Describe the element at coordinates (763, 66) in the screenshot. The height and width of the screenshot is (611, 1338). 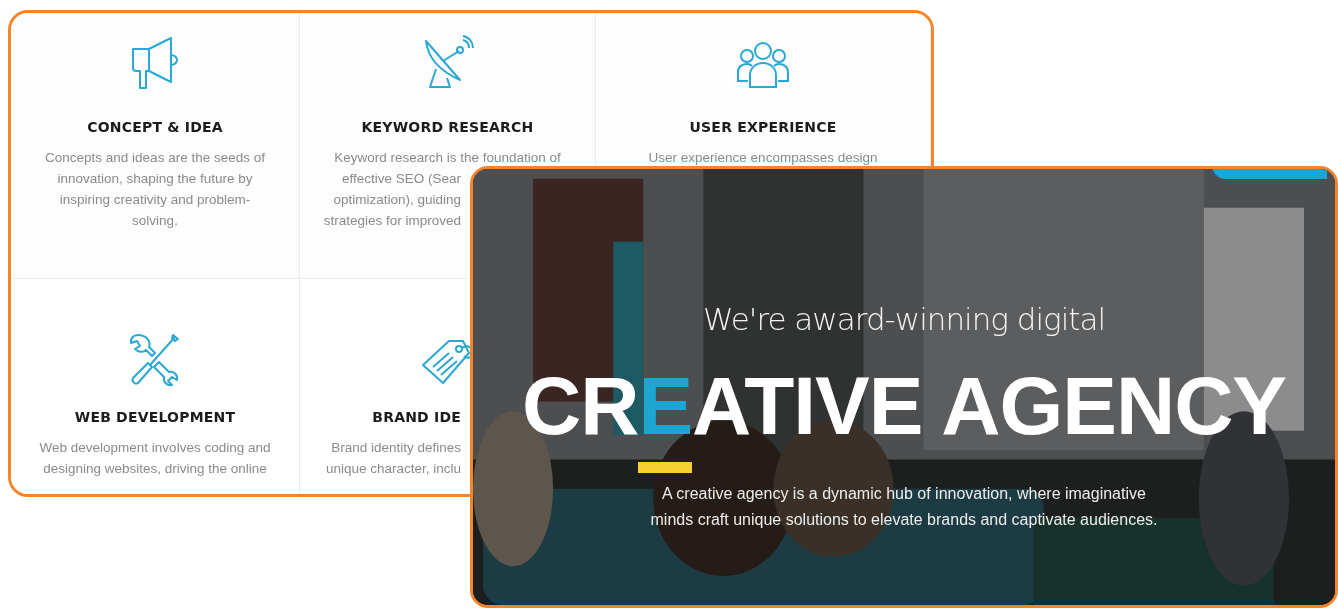
I see `users-icon` at that location.